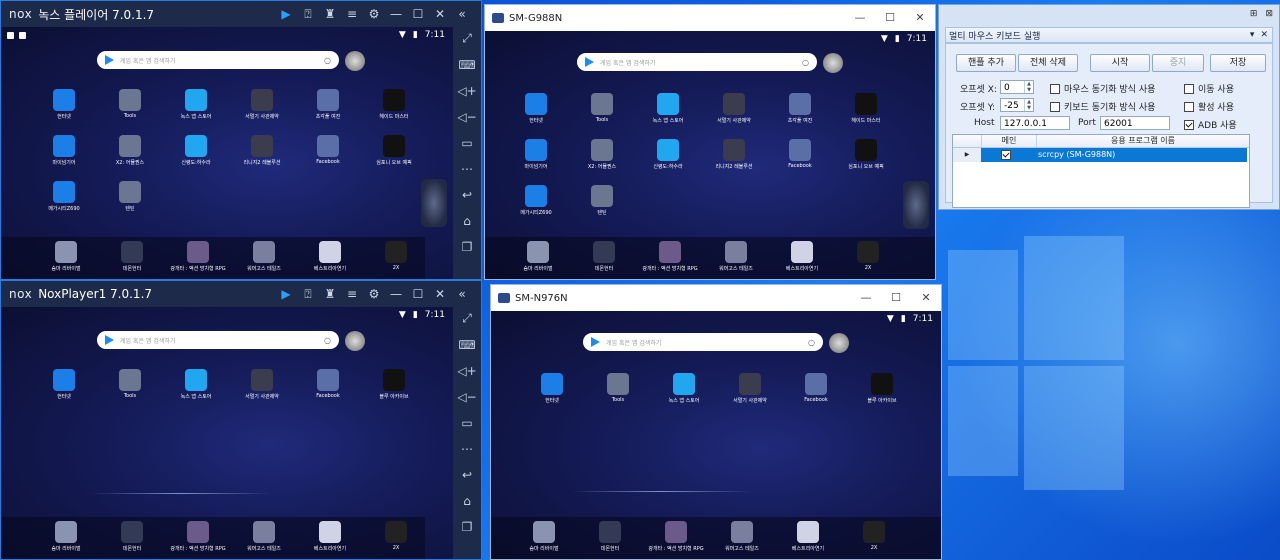 Image resolution: width=1280 pixels, height=560 pixels. Describe the element at coordinates (1120, 63) in the screenshot. I see `start-button: 시작` at that location.